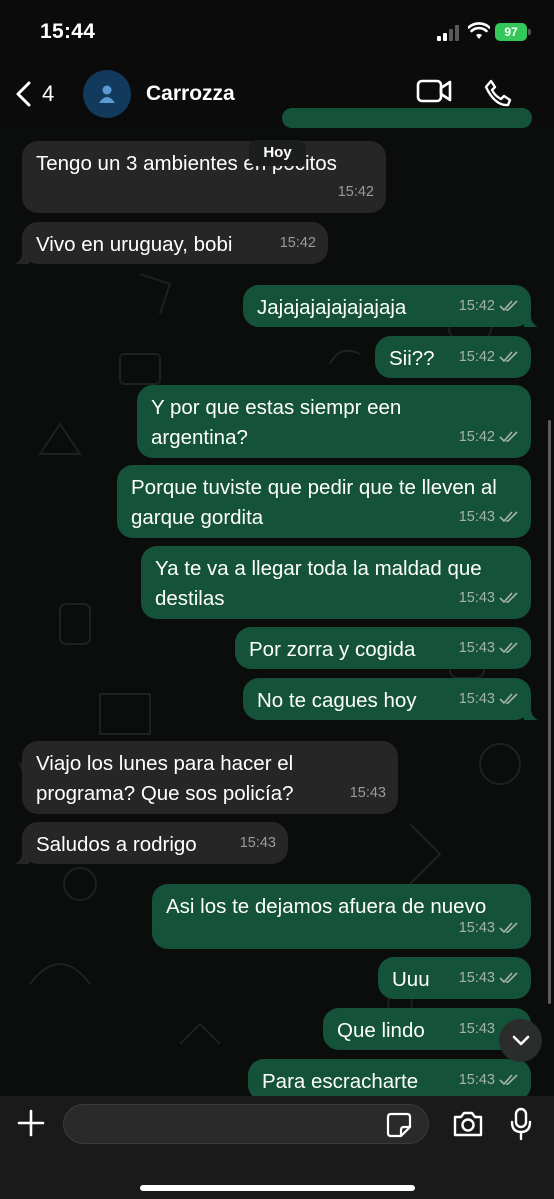 The image size is (554, 1199). Describe the element at coordinates (511, 32) in the screenshot. I see `battery-level: 97` at that location.